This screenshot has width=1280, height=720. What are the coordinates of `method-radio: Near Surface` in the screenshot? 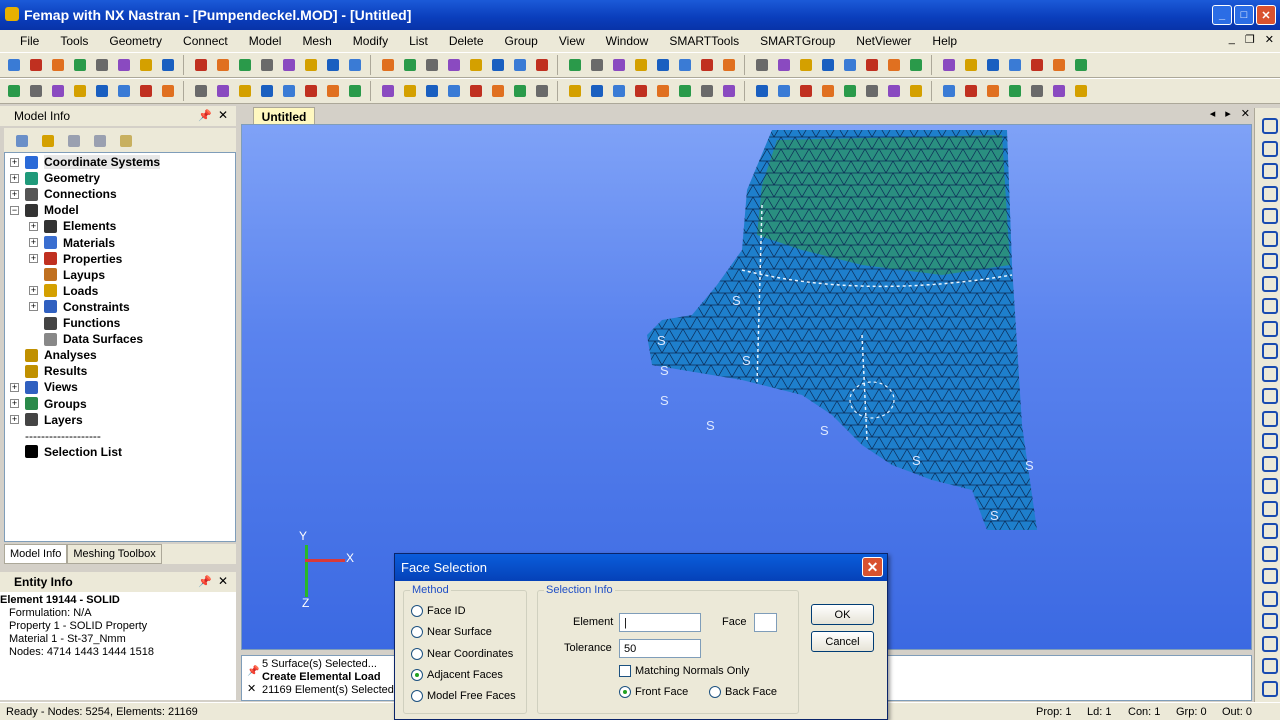 It's located at (451, 632).